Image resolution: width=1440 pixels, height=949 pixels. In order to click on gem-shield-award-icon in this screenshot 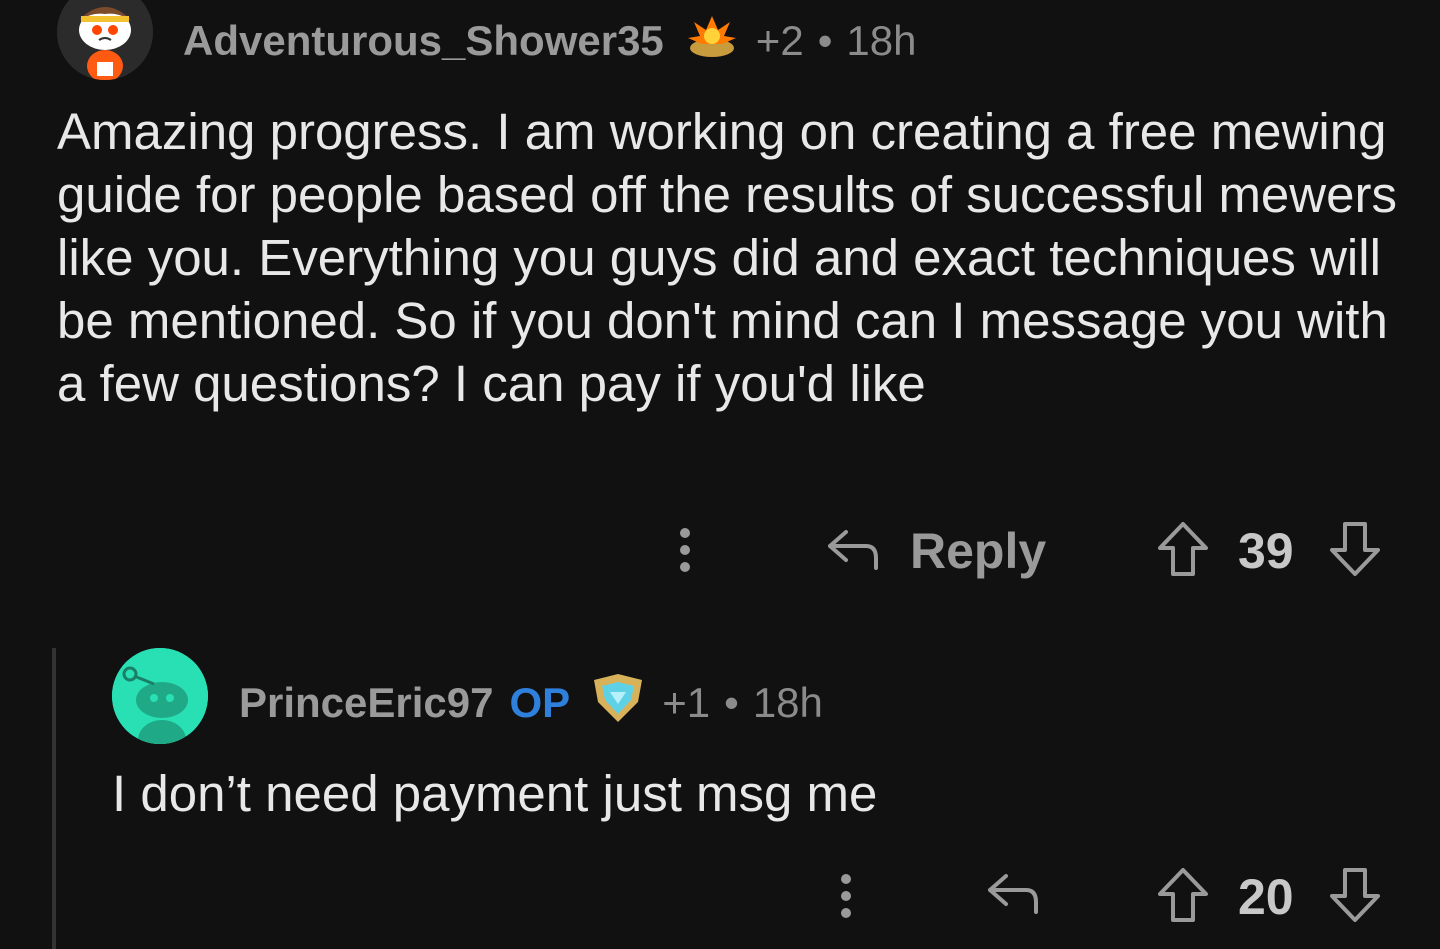, I will do `click(618, 703)`.